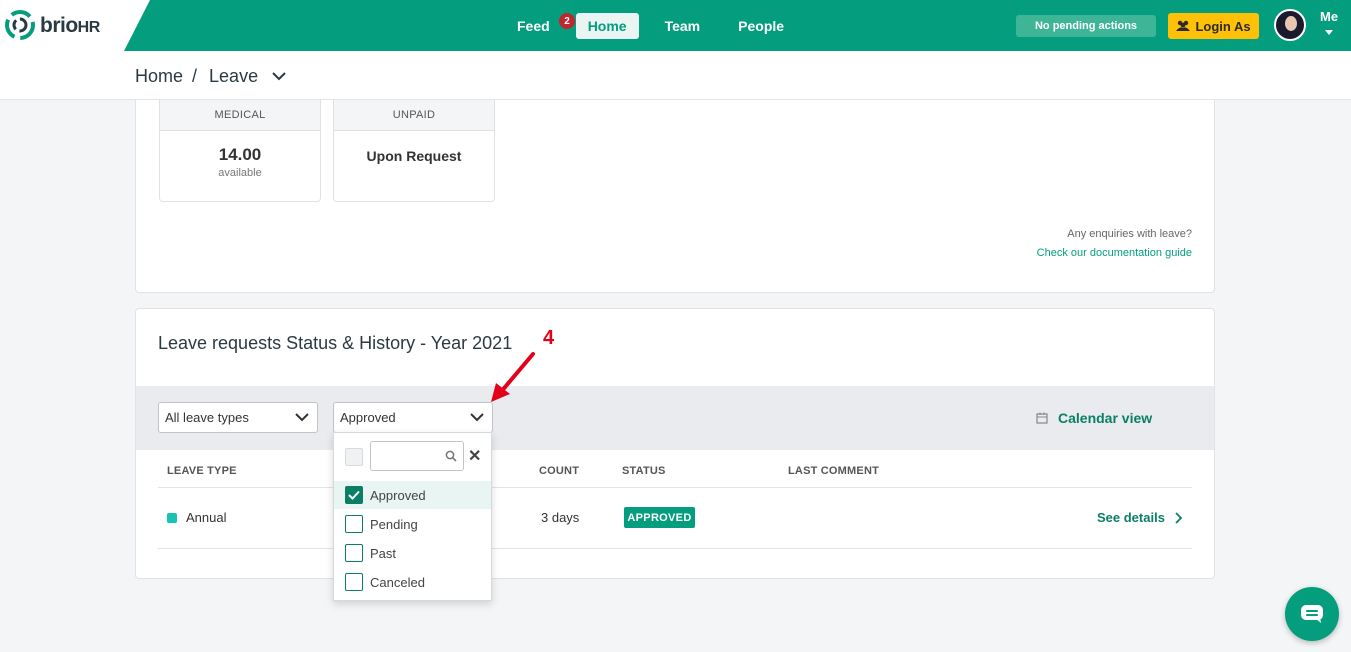 This screenshot has height=652, width=1351. What do you see at coordinates (1329, 16) in the screenshot?
I see `me-menu-label: Me` at bounding box center [1329, 16].